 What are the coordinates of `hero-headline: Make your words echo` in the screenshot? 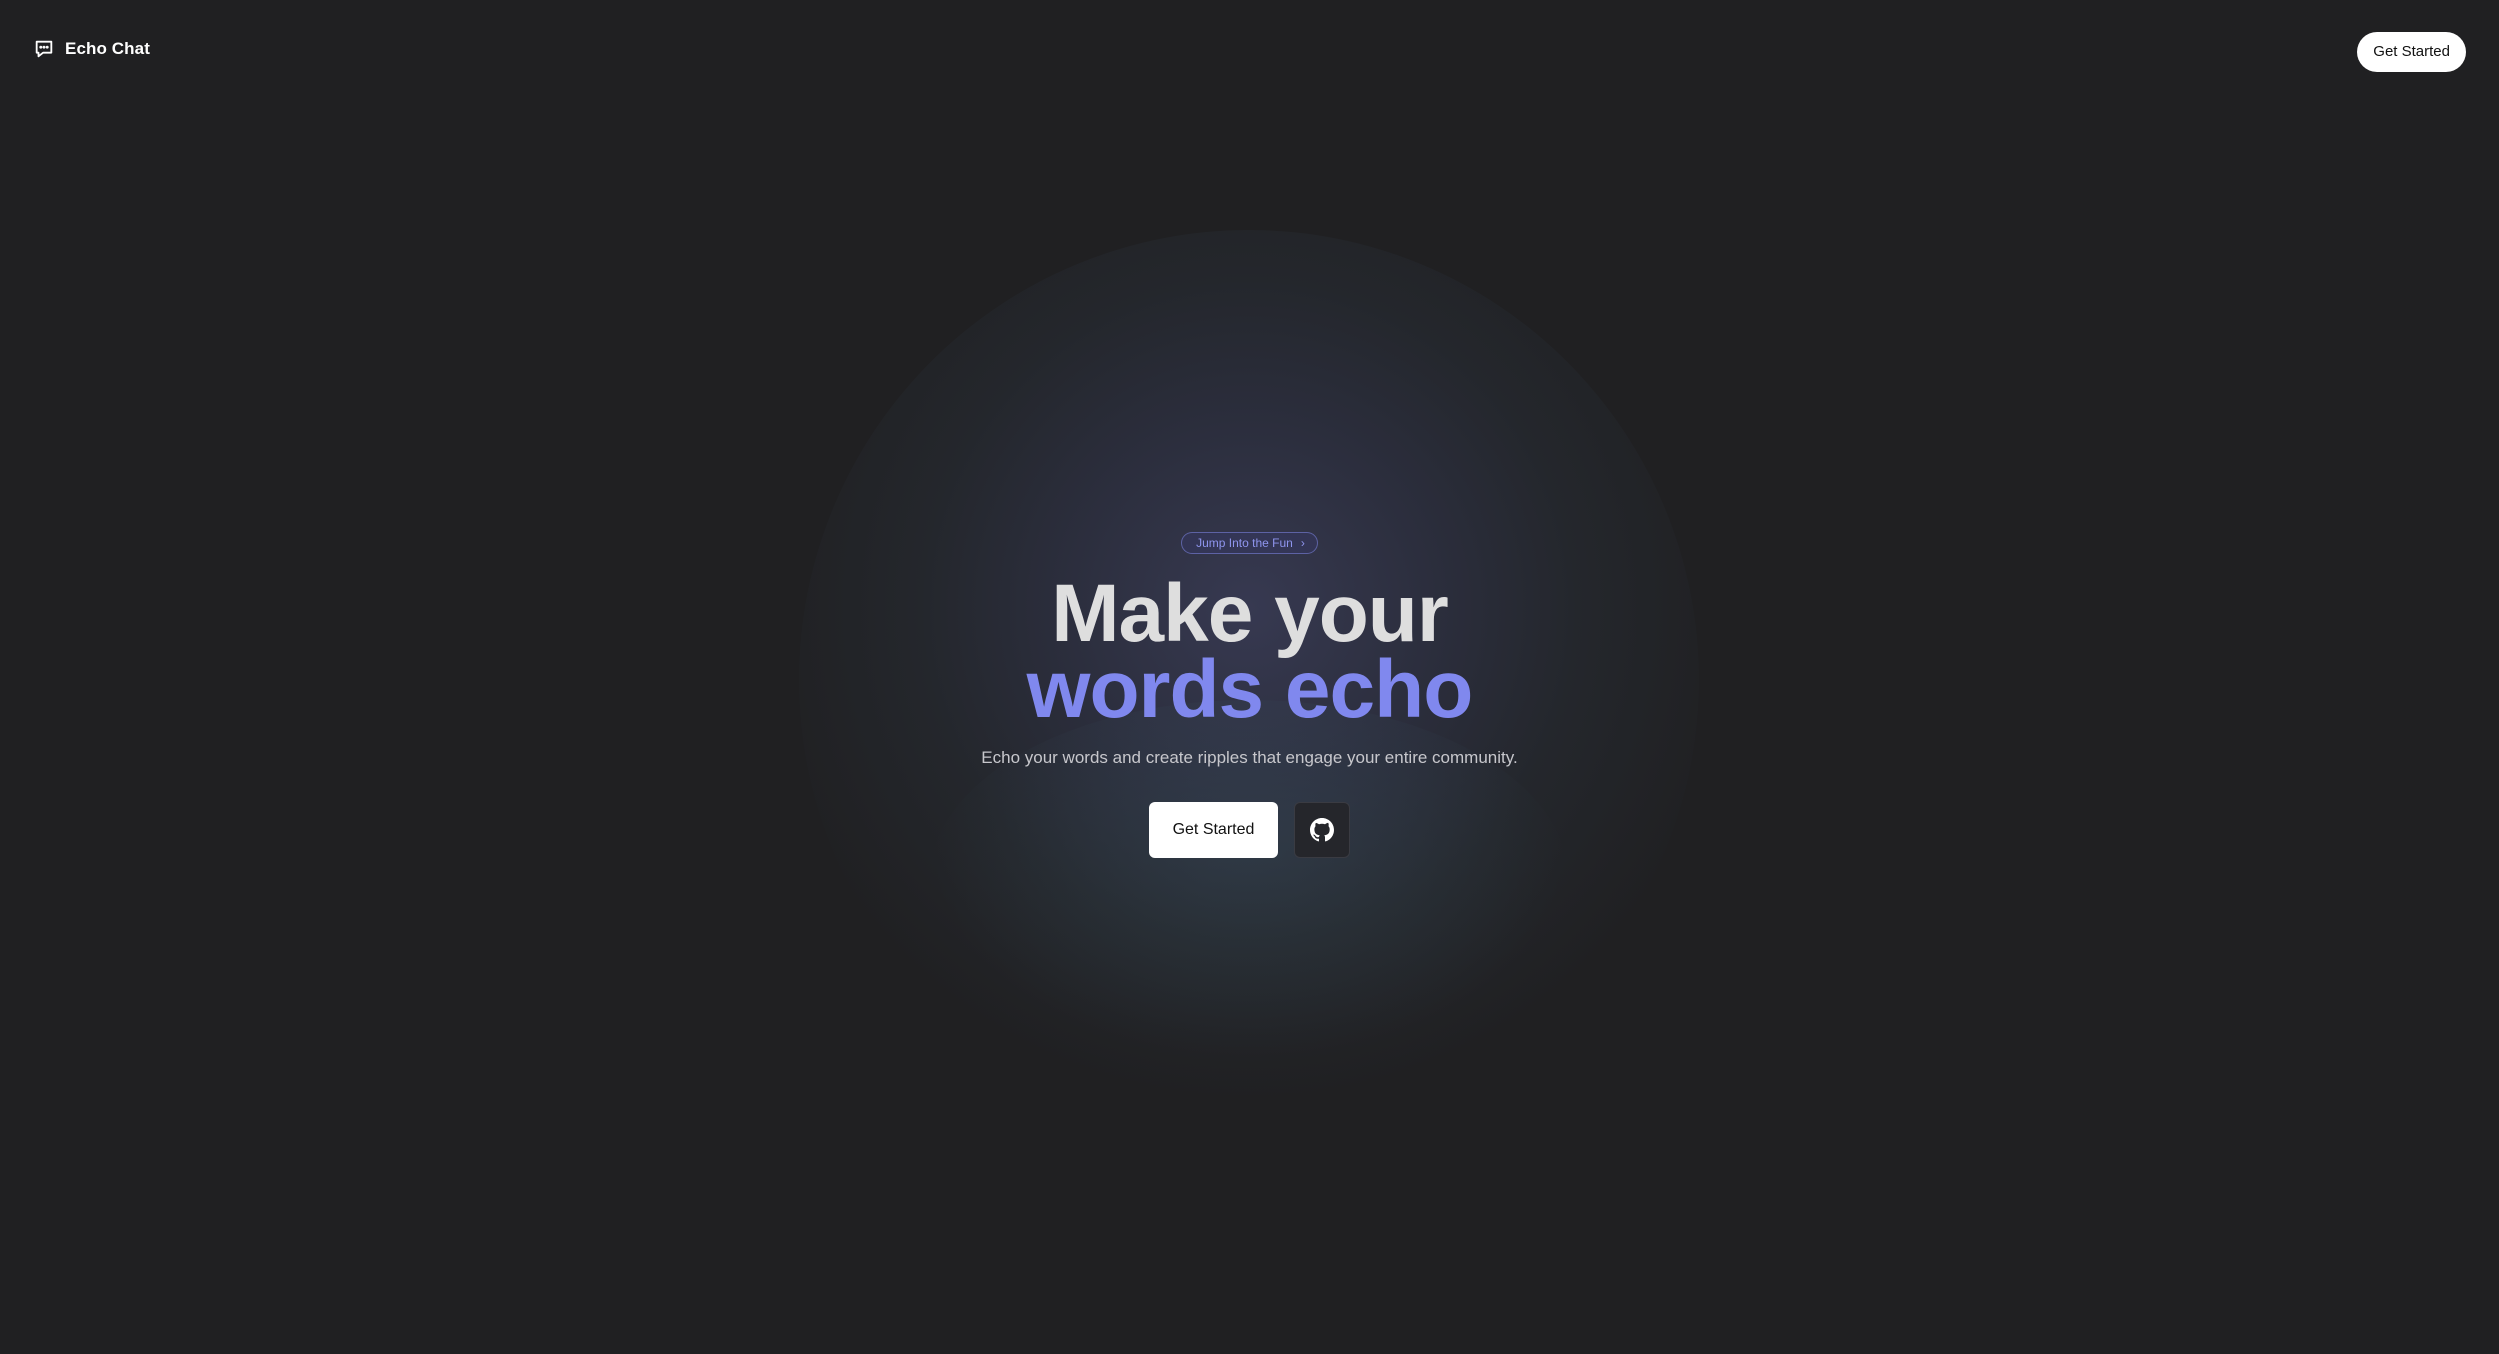 It's located at (1250, 651).